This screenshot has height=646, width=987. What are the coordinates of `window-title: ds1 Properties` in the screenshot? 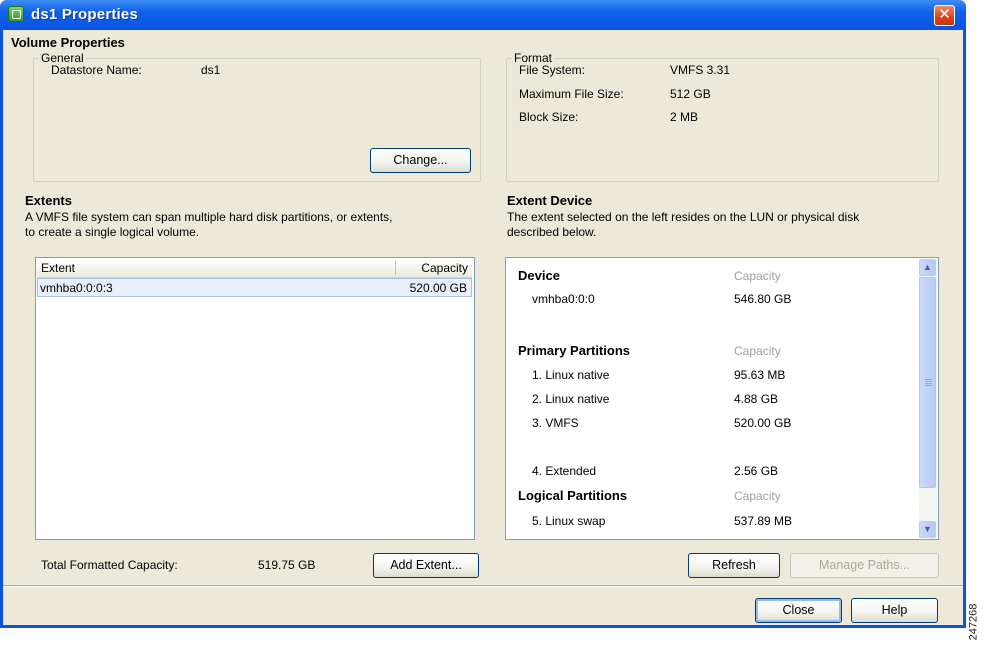 It's located at (85, 14).